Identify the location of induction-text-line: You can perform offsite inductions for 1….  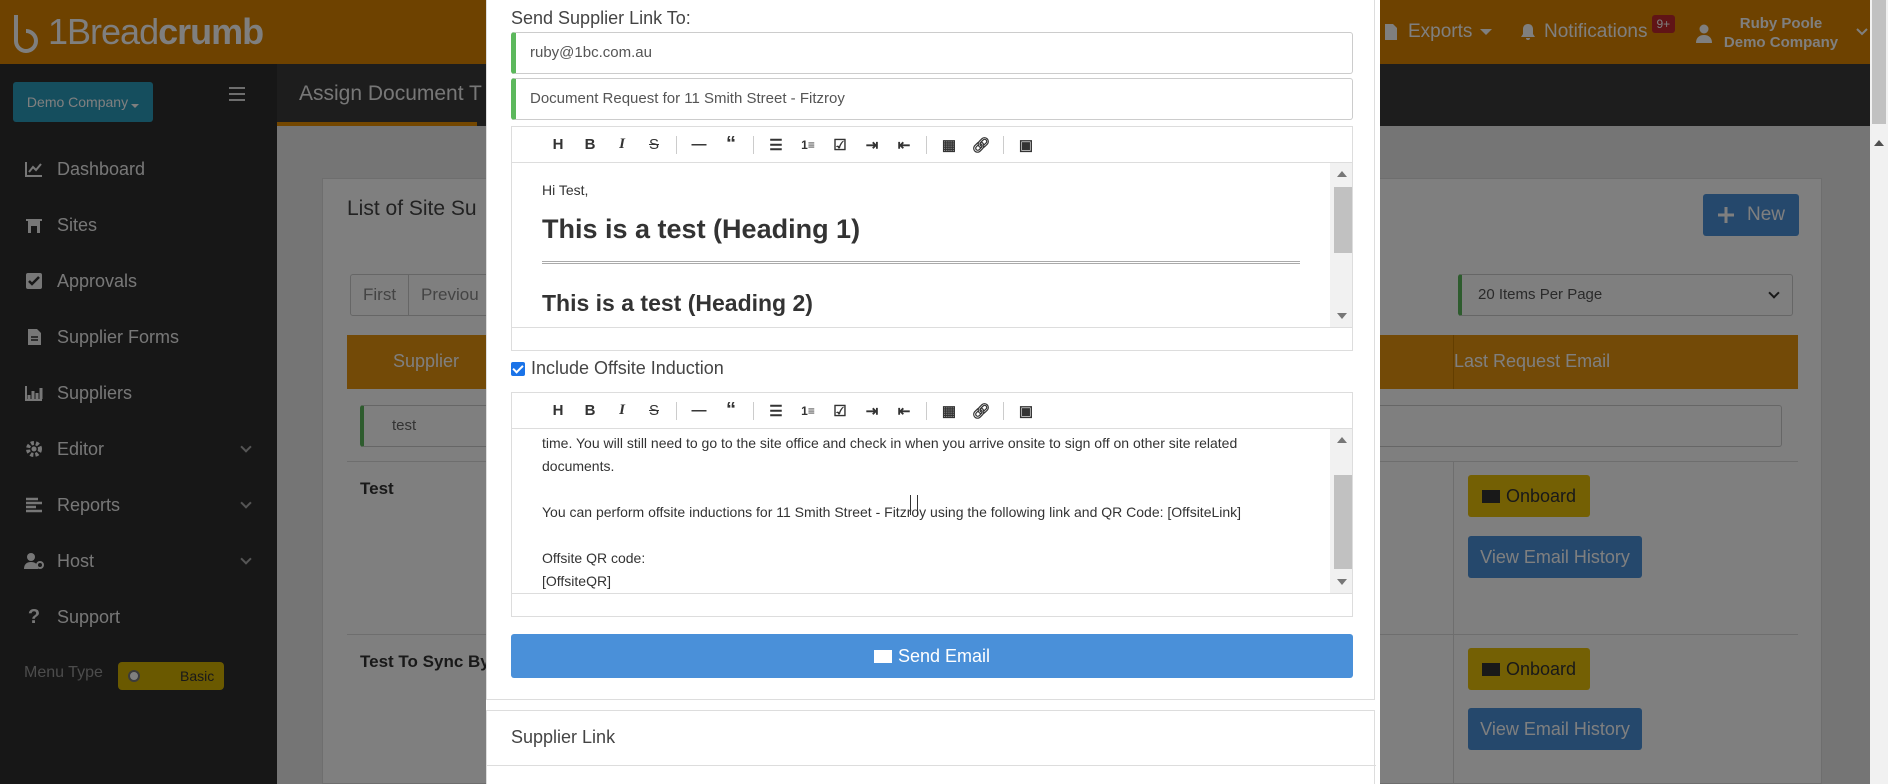
(892, 512).